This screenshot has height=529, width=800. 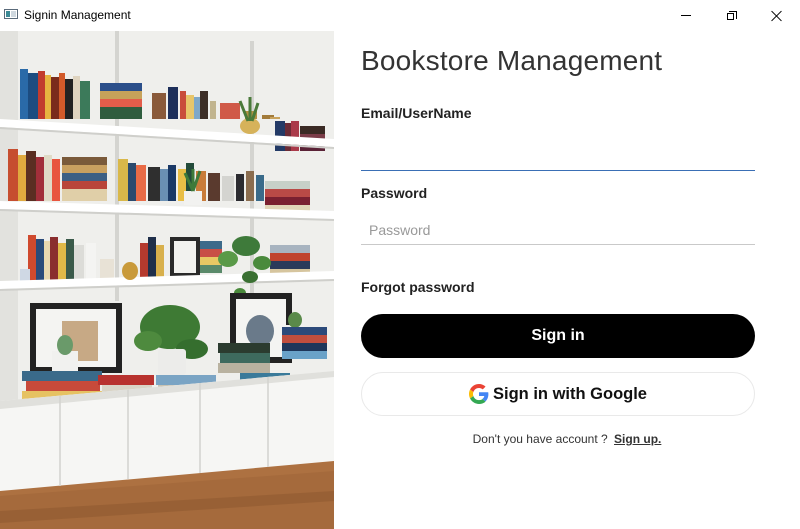 What do you see at coordinates (558, 156) in the screenshot?
I see `email-field` at bounding box center [558, 156].